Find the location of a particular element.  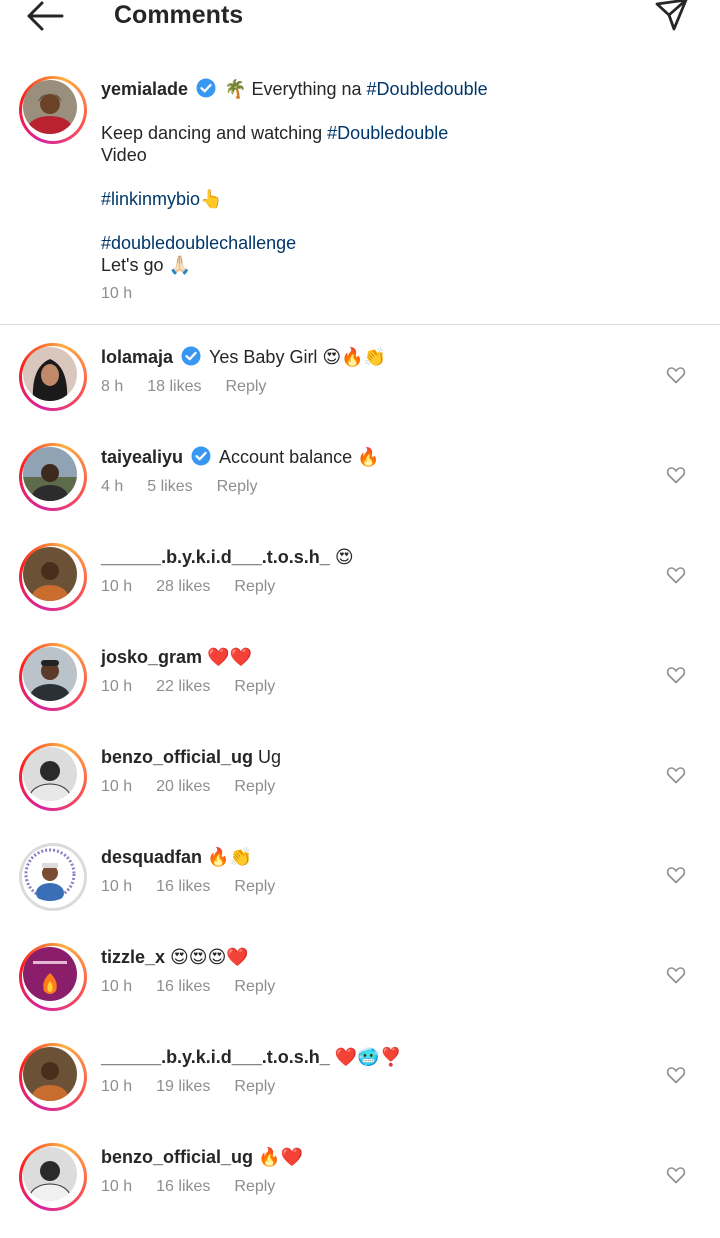

caption-line-6-text: Let's go 🙏🏻 is located at coordinates (146, 265).